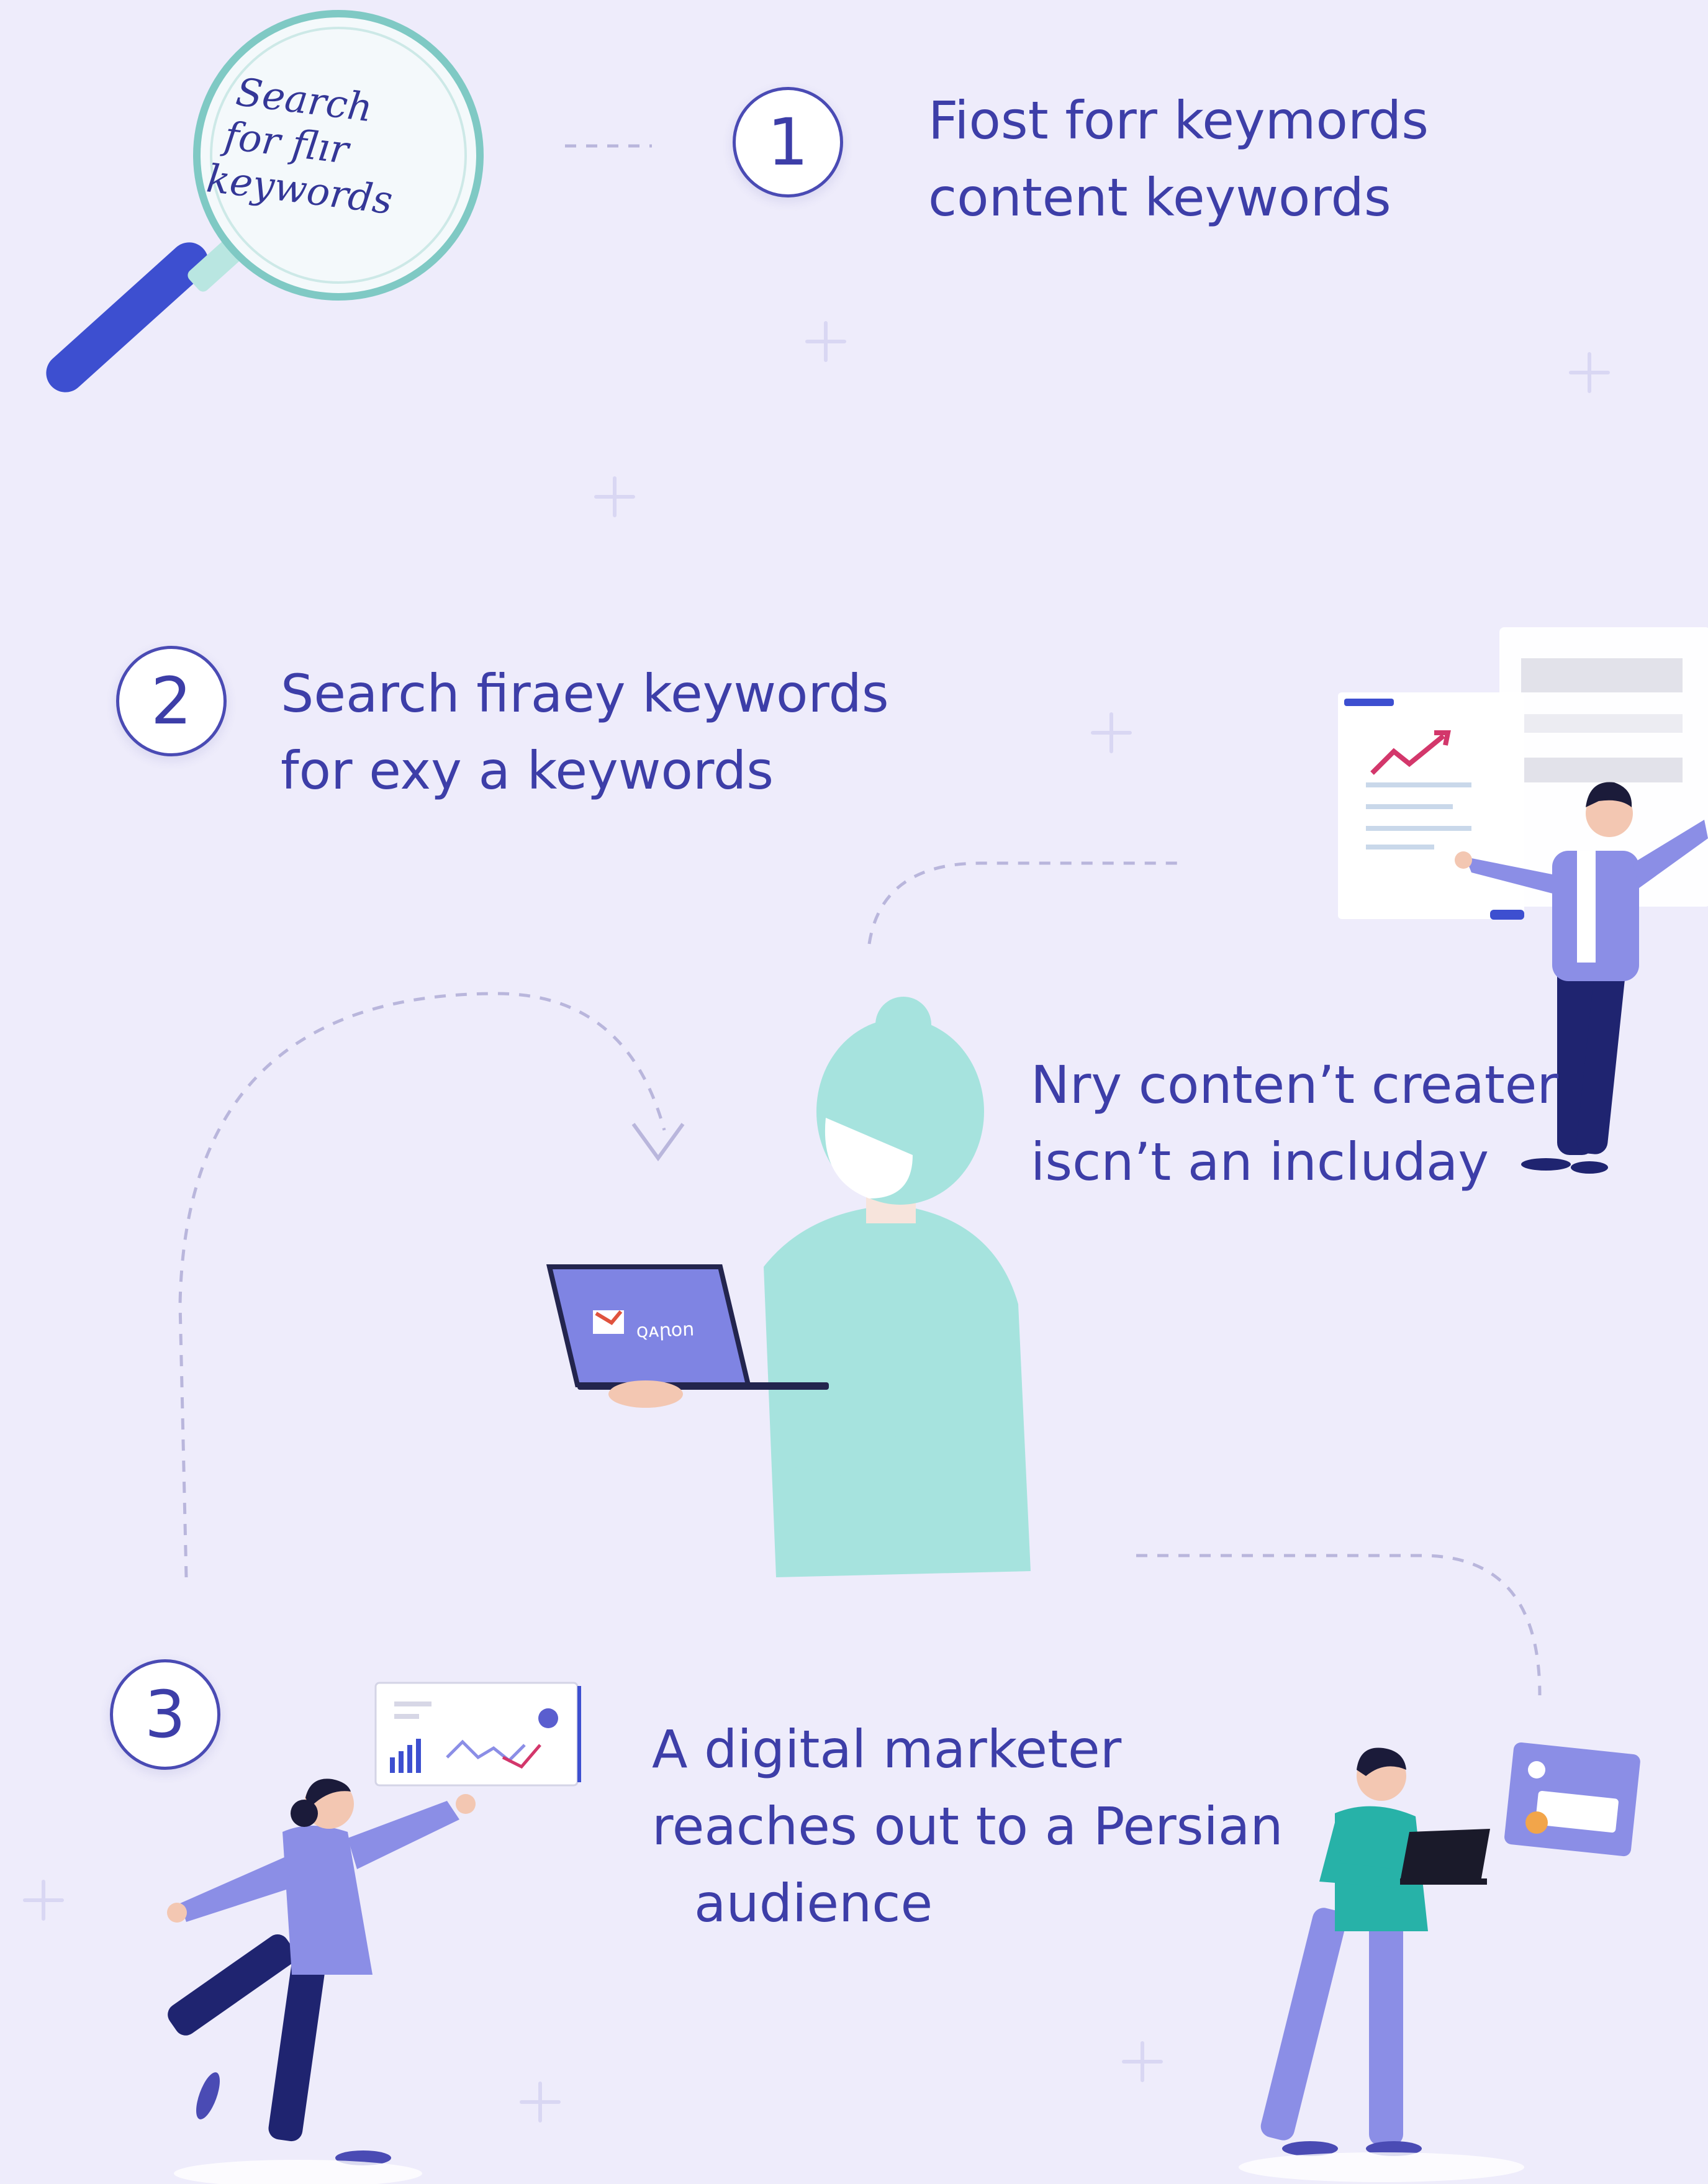 The height and width of the screenshot is (2184, 1708). What do you see at coordinates (1178, 159) in the screenshot?
I see `step-1-text: Fiost forr keymords content keywords` at bounding box center [1178, 159].